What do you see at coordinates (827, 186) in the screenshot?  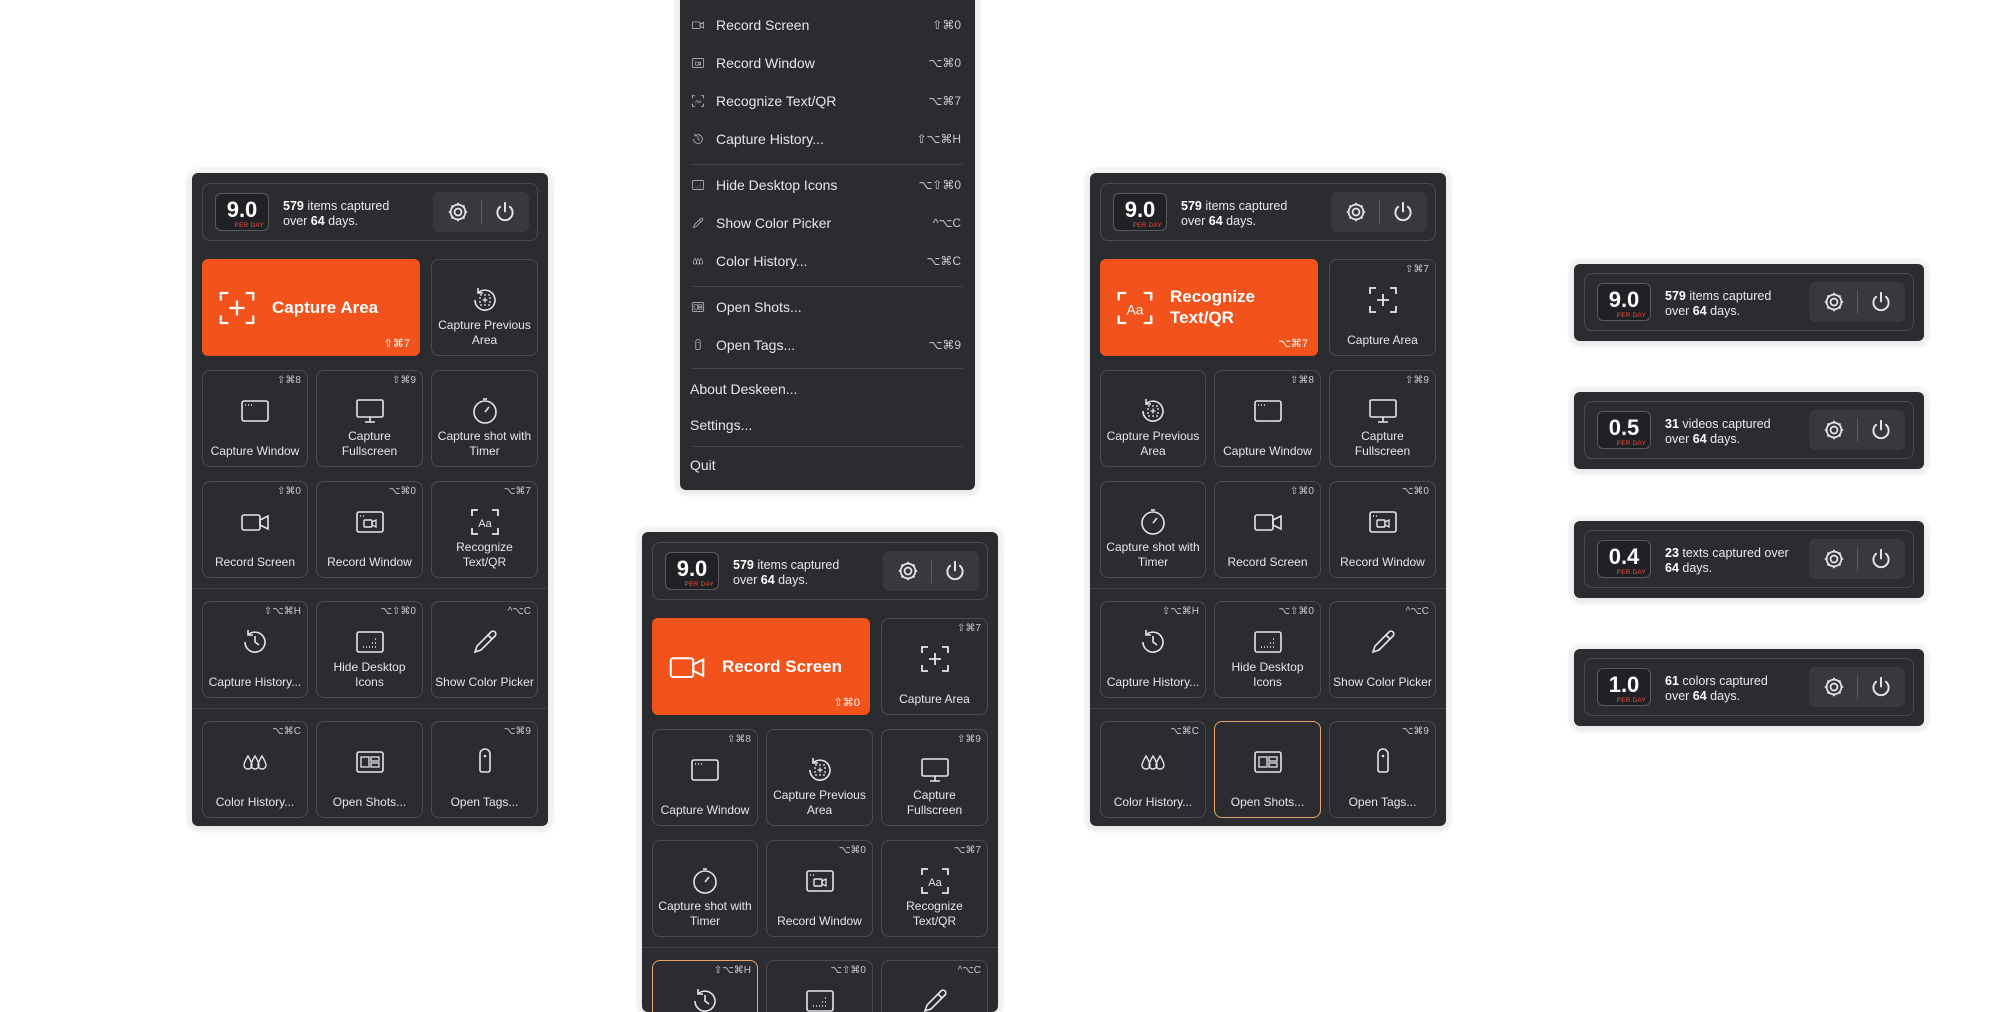 I see `menu-item-hide-desktop-icons: Hide Desktop Icons ⌥⇧⌘0` at bounding box center [827, 186].